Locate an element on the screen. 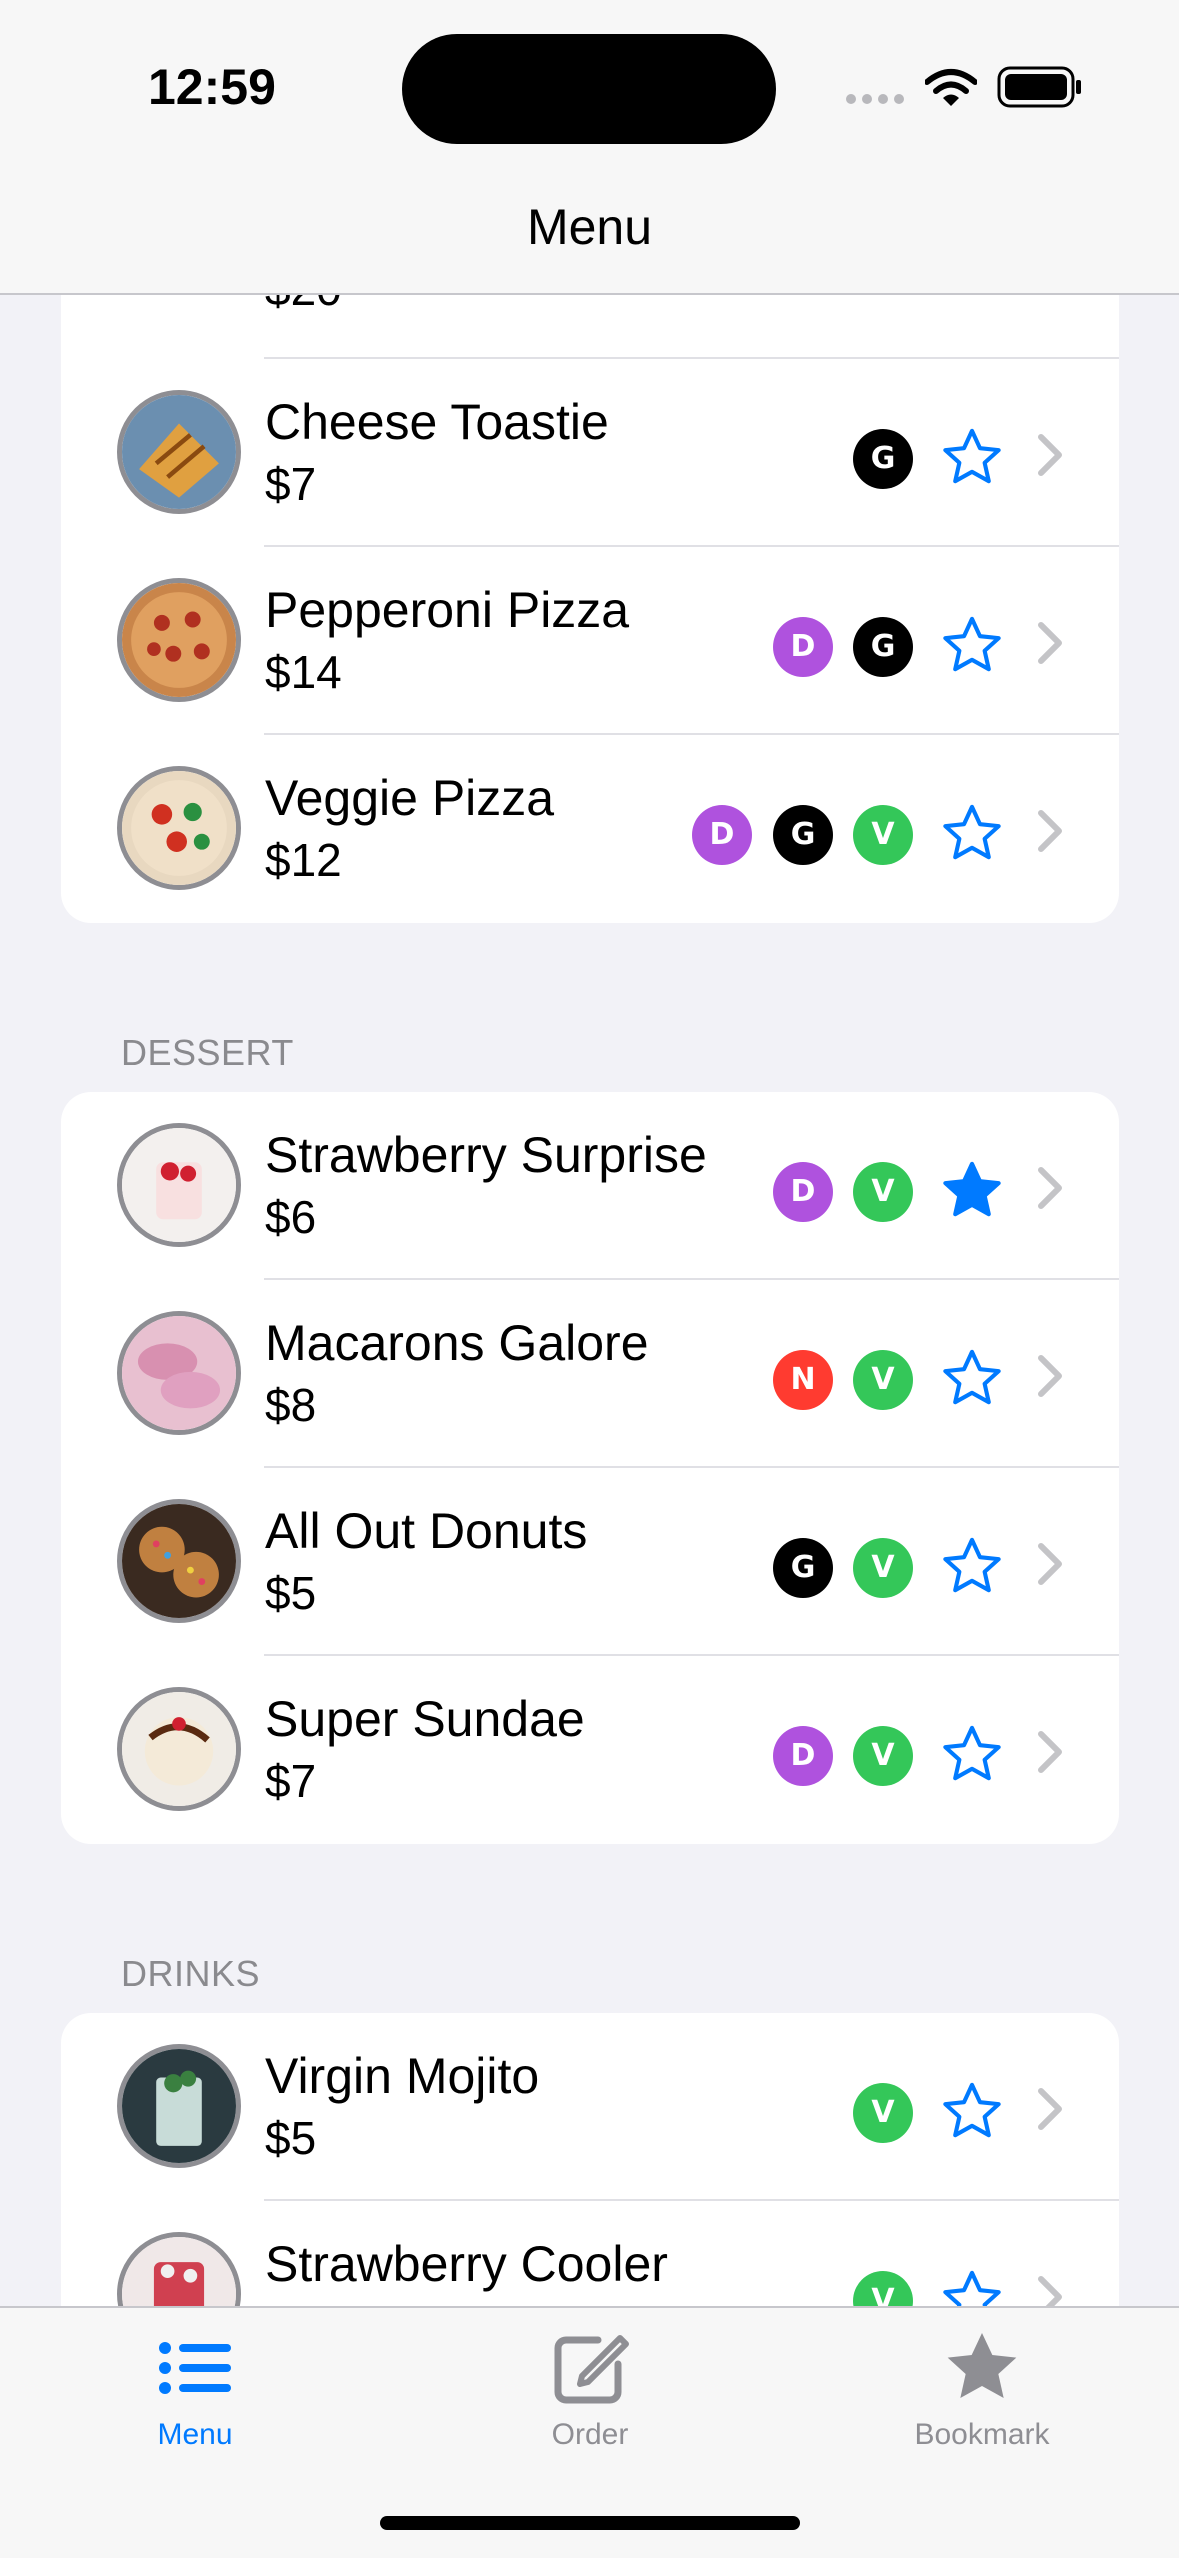 The width and height of the screenshot is (1179, 2558). list-row: Super Sundae $7 D V is located at coordinates (590, 1750).